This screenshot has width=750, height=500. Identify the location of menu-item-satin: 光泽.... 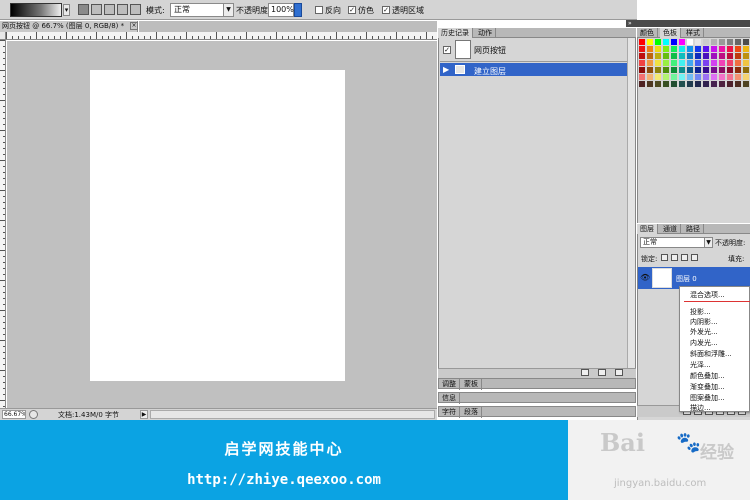
(700, 365).